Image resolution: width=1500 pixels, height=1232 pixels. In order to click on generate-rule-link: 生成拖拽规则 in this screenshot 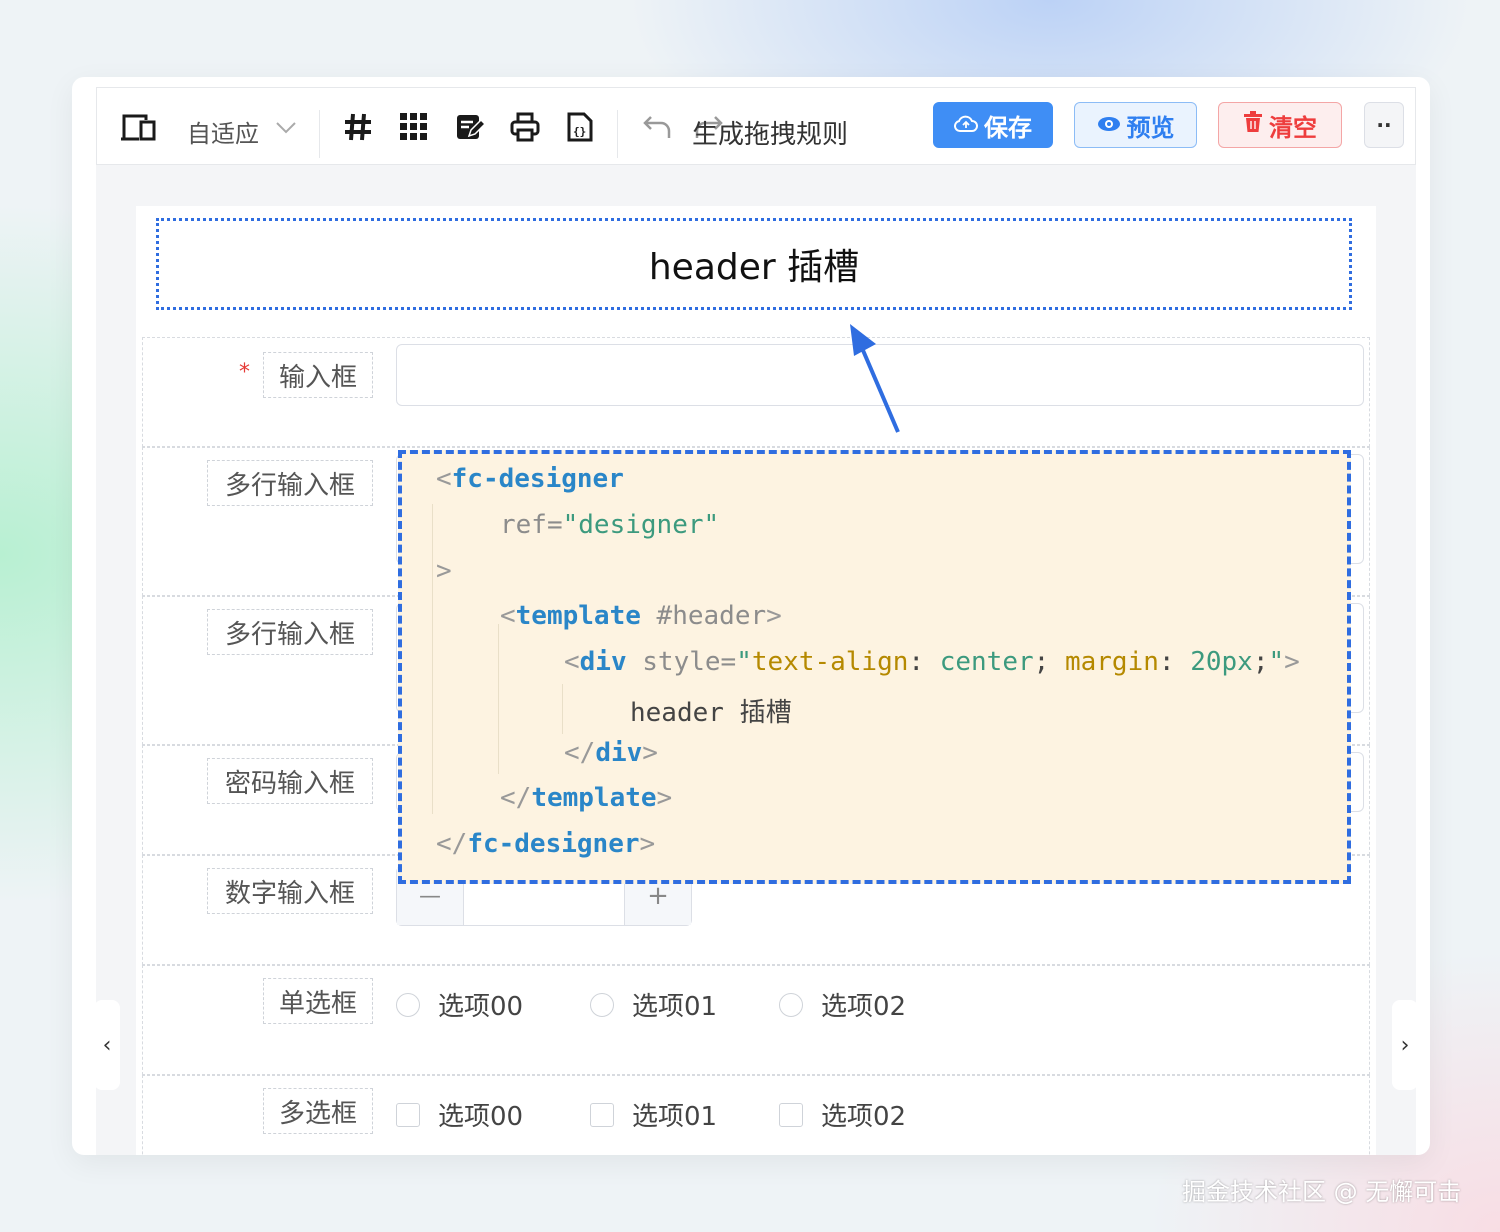, I will do `click(770, 132)`.